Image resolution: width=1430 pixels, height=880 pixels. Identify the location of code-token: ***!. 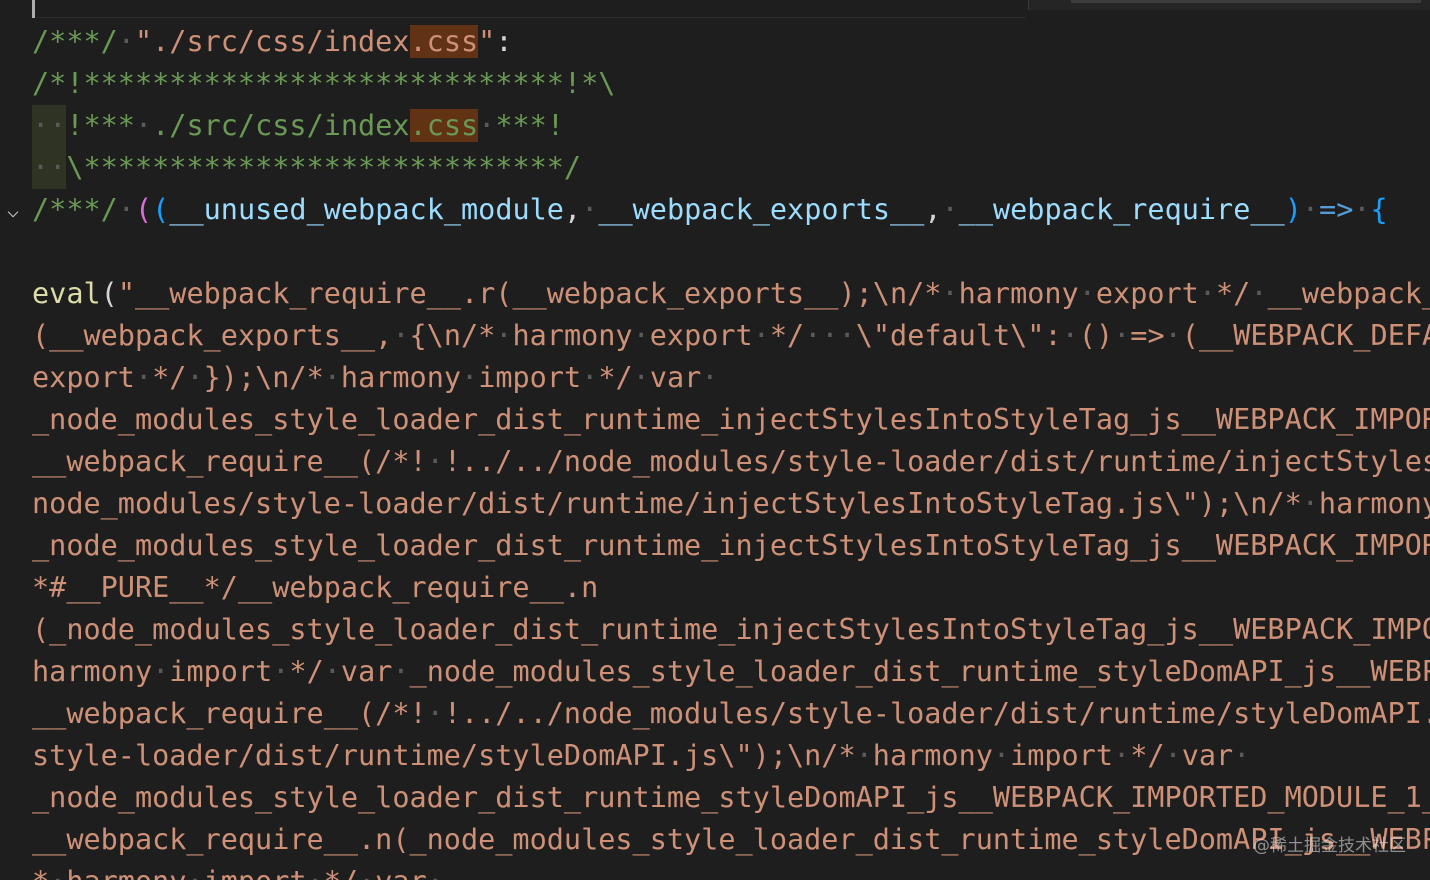
(529, 125).